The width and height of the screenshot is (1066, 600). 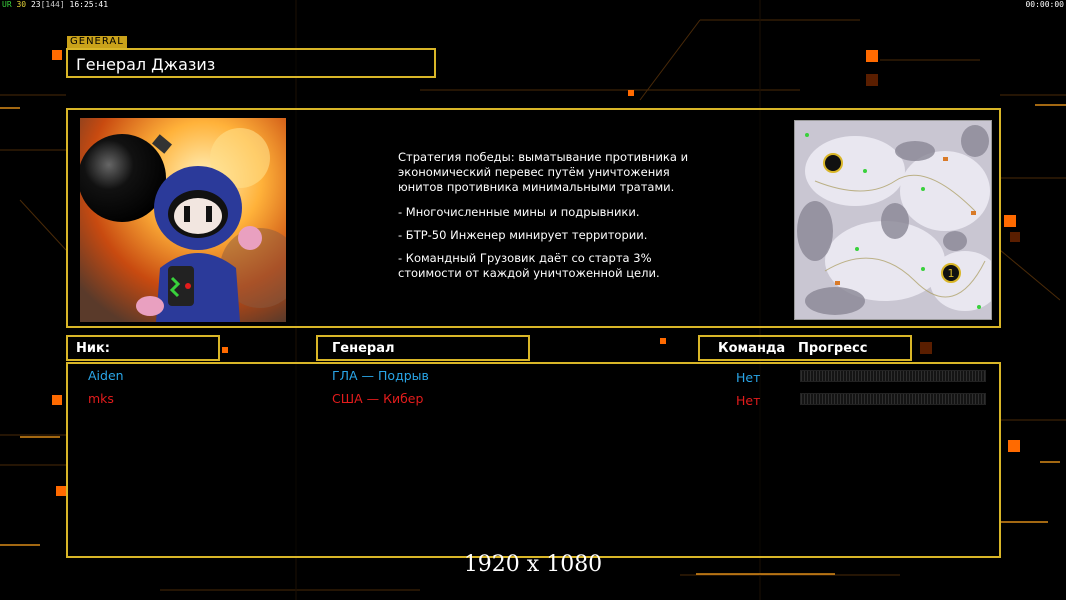 What do you see at coordinates (1044, 4) in the screenshot?
I see `game-timer: 00:00:00` at bounding box center [1044, 4].